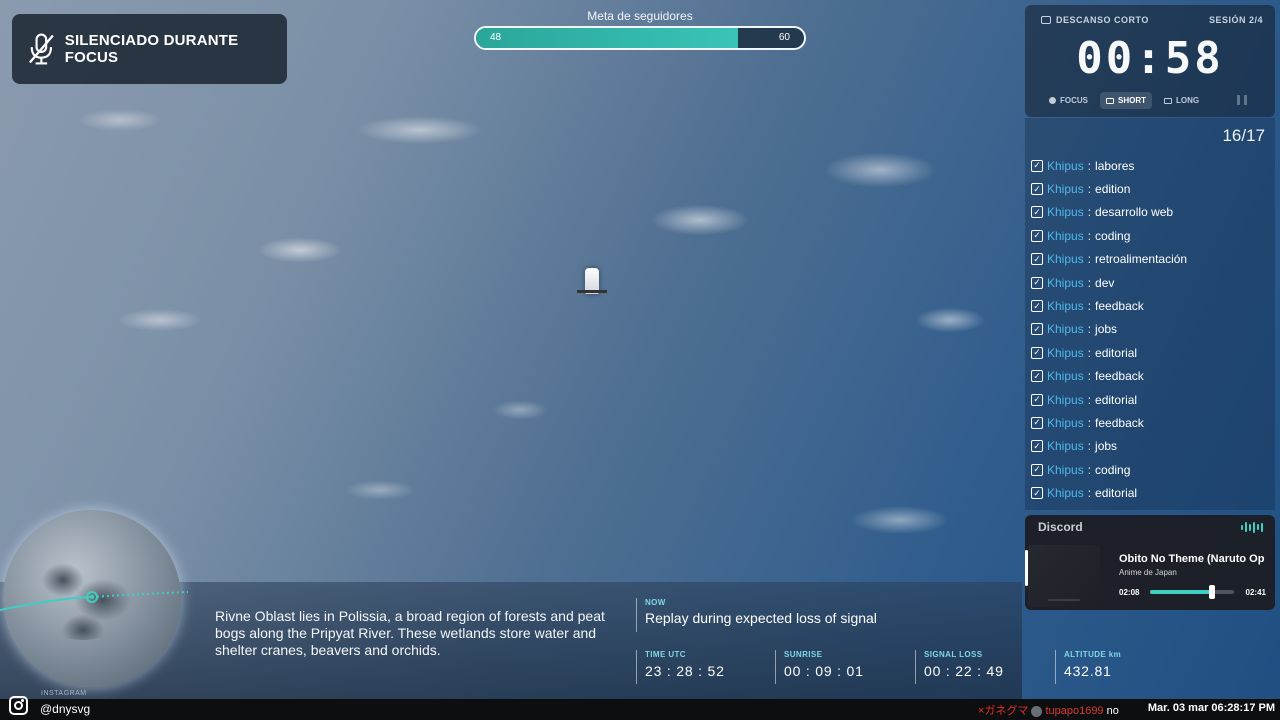  What do you see at coordinates (1181, 592) in the screenshot?
I see `track-progress-fill` at bounding box center [1181, 592].